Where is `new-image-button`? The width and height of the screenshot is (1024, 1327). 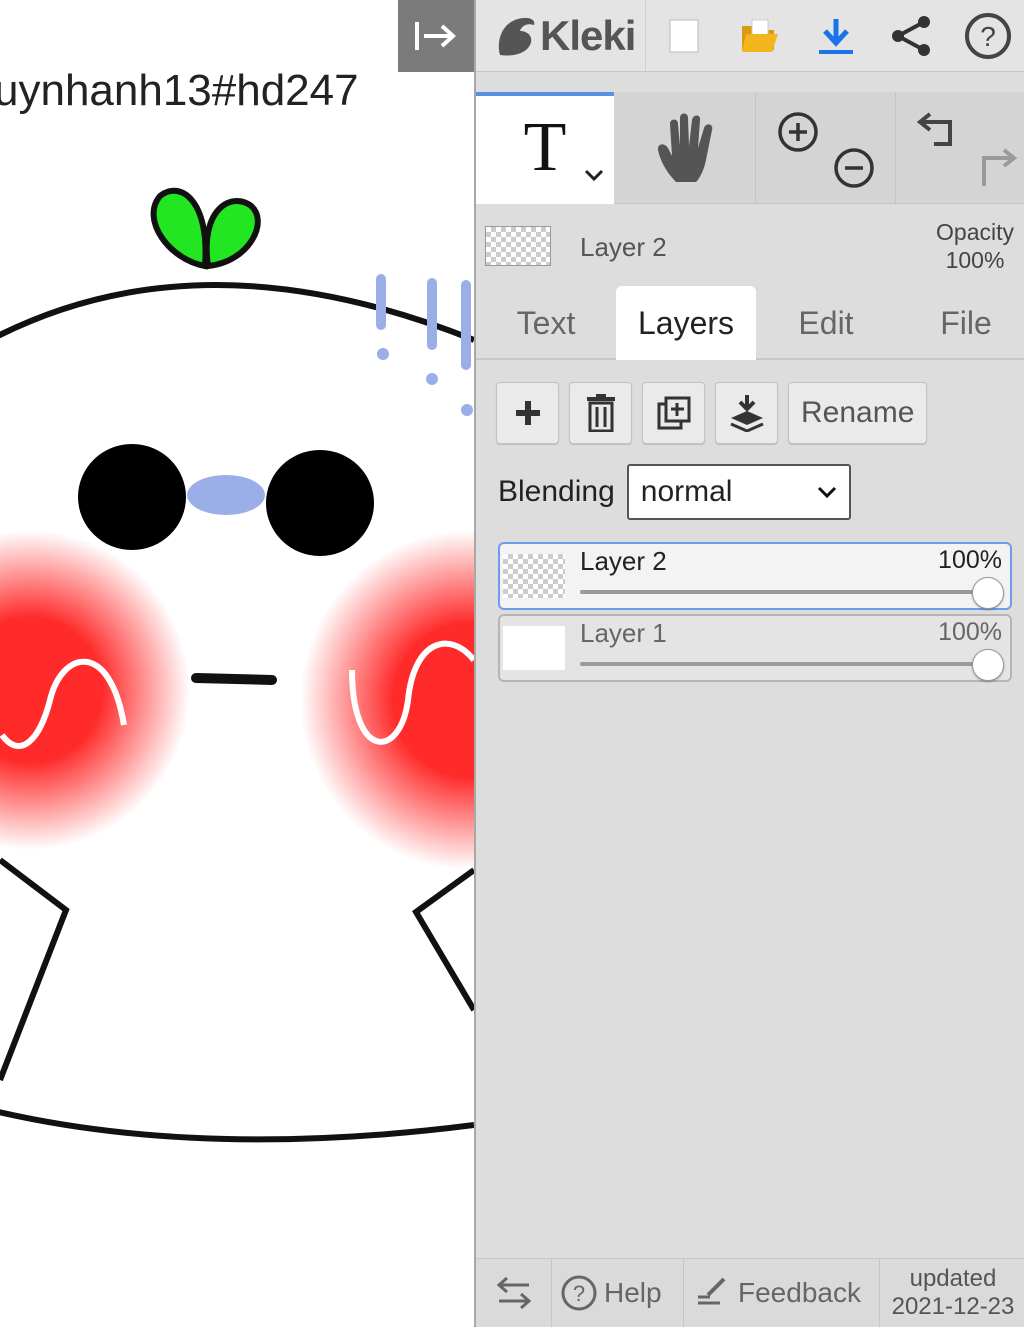
new-image-button is located at coordinates (684, 36).